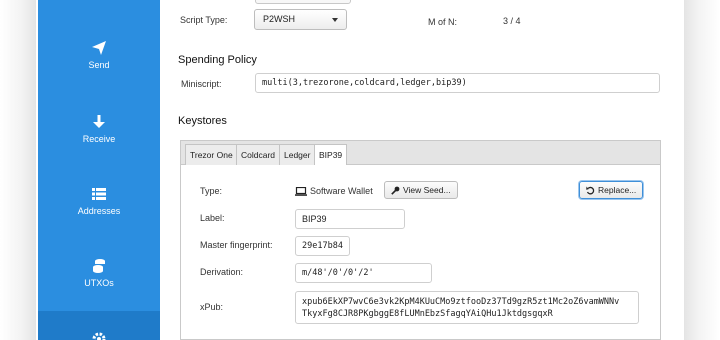 This screenshot has width=720, height=340. What do you see at coordinates (211, 191) in the screenshot?
I see `type-label: Type:` at bounding box center [211, 191].